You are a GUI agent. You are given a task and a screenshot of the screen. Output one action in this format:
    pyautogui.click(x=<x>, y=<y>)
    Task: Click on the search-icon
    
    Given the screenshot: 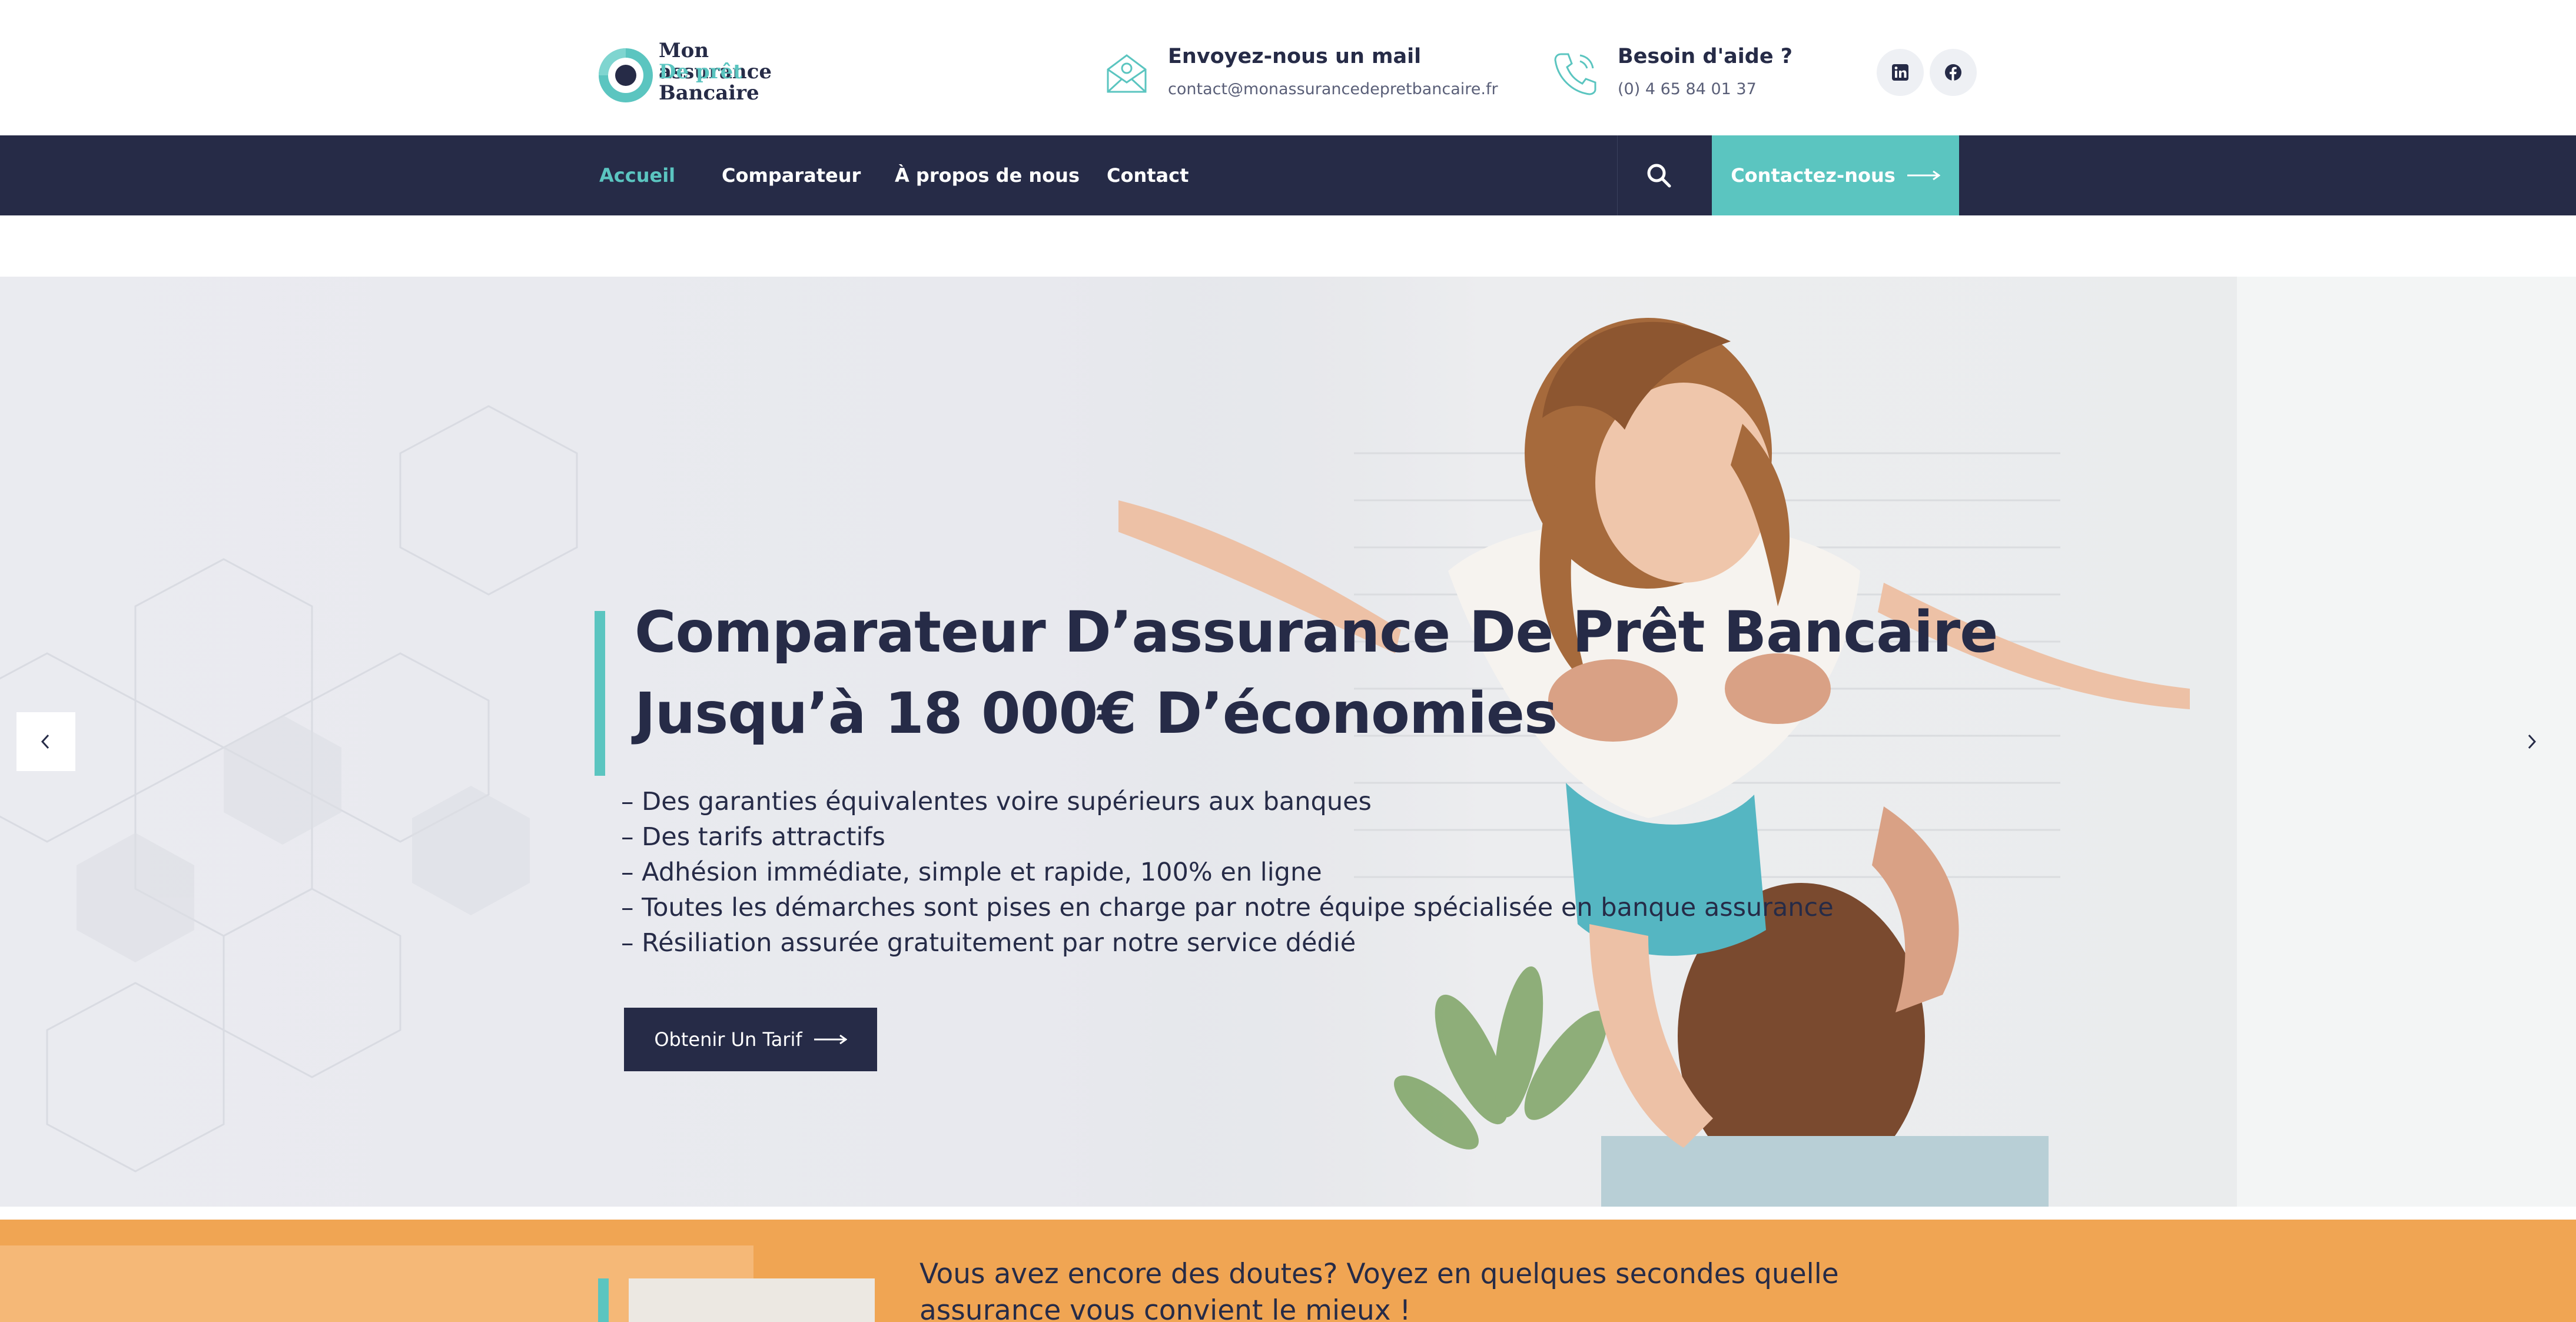 What is the action you would take?
    pyautogui.click(x=1659, y=176)
    